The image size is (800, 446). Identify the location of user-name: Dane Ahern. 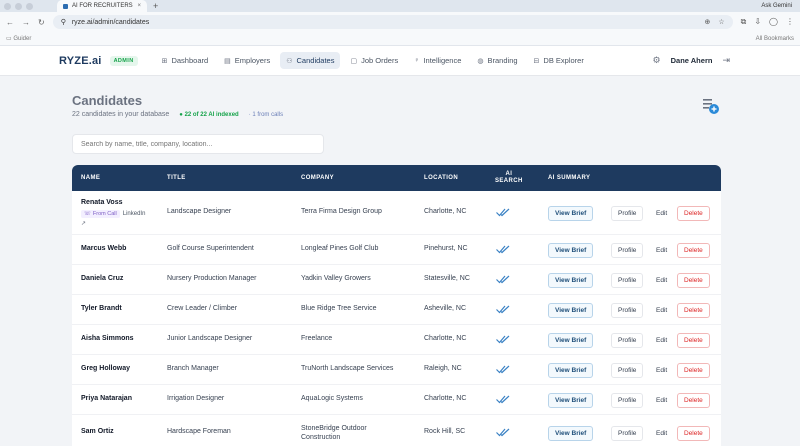
(692, 60).